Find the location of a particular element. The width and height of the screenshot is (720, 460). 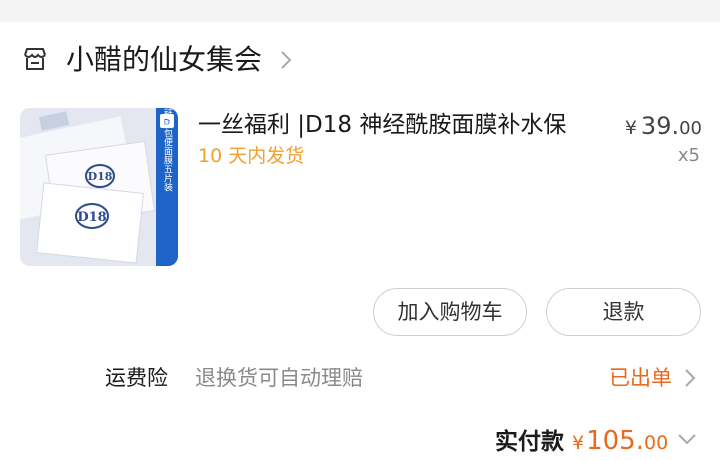

face-mask-product-illustration: D18 D18 D 神经酰胺包便面膜五片装 is located at coordinates (99, 187).